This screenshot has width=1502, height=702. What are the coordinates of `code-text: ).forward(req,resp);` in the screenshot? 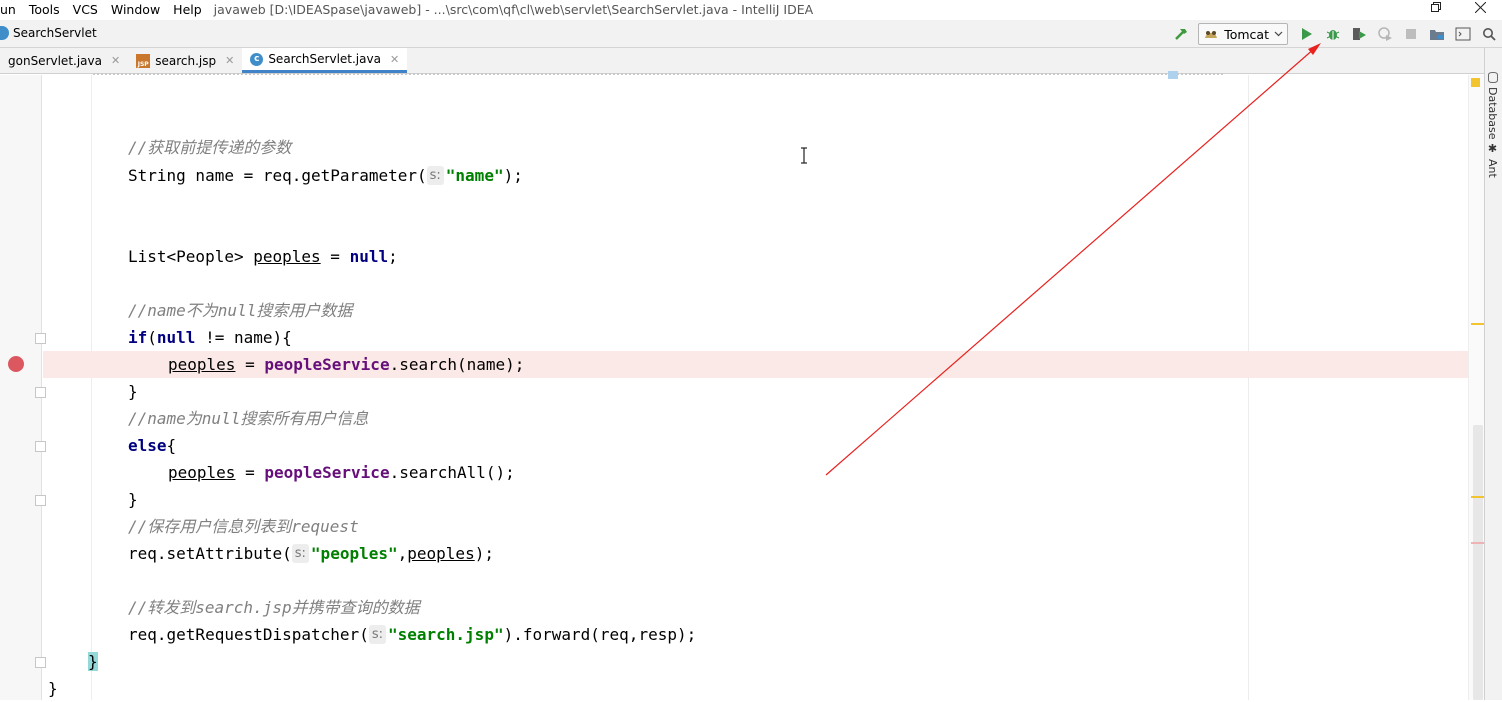 It's located at (600, 634).